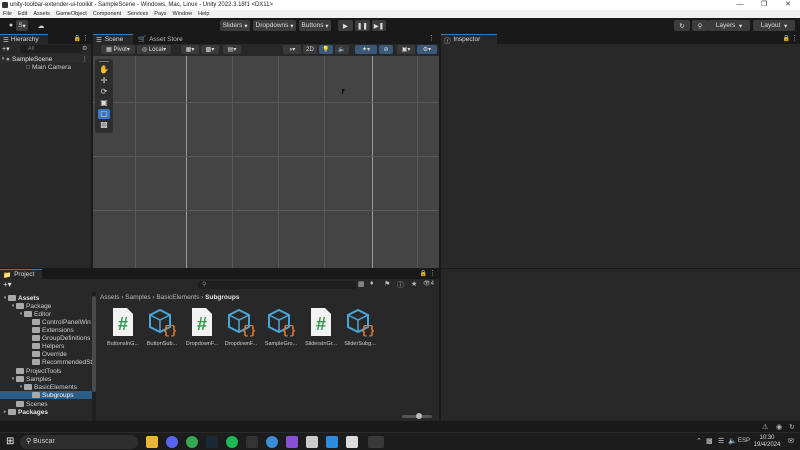  What do you see at coordinates (154, 49) in the screenshot?
I see `local-dropdown: ◎ Local ▾` at bounding box center [154, 49].